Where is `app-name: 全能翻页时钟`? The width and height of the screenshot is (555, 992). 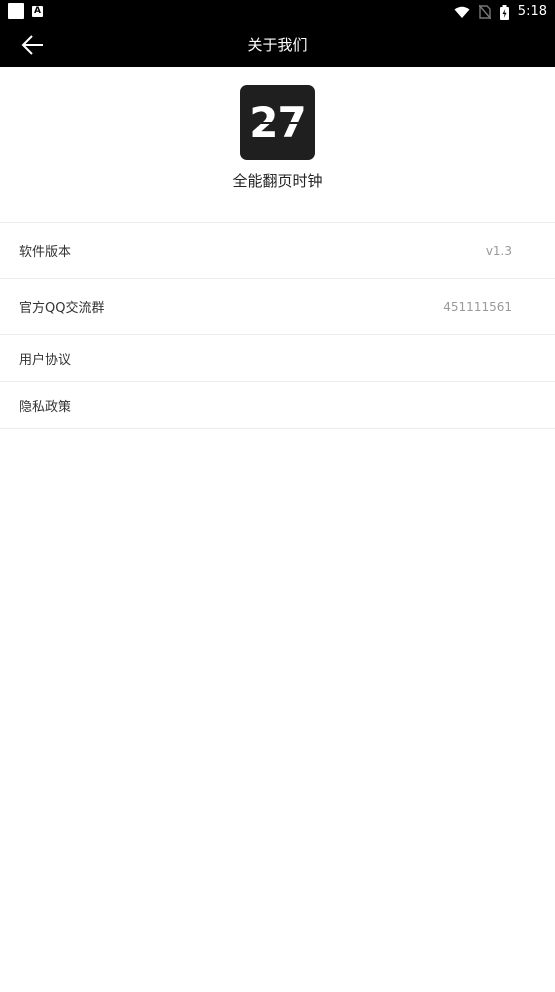 app-name: 全能翻页时钟 is located at coordinates (277, 181).